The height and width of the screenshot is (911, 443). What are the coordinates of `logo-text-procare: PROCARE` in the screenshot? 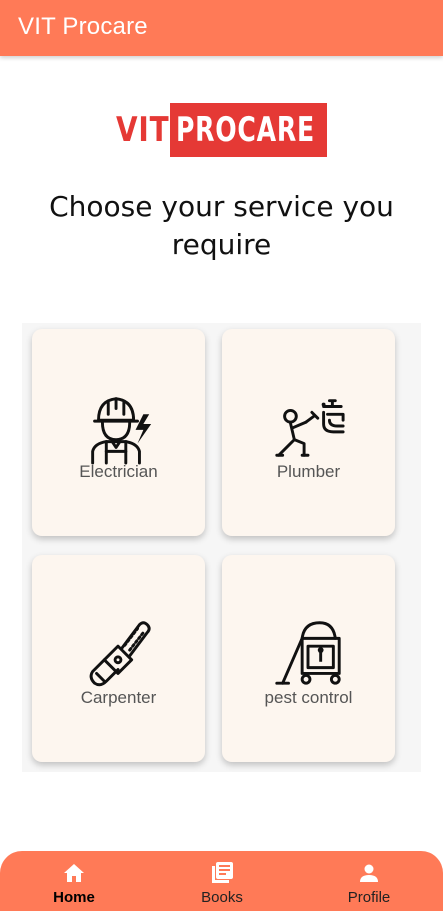 It's located at (245, 130).